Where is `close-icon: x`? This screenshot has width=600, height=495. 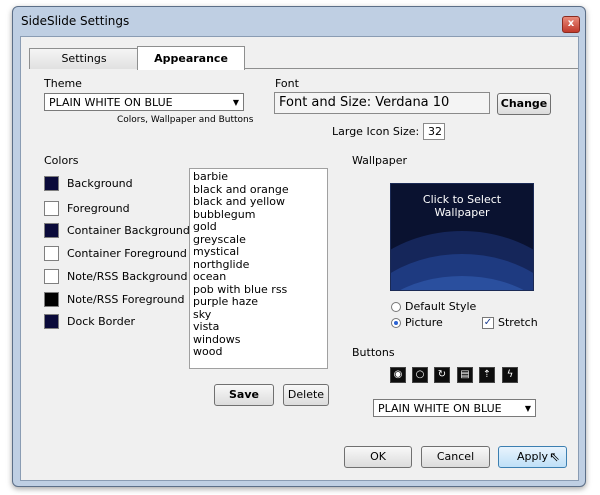 close-icon: x is located at coordinates (571, 24).